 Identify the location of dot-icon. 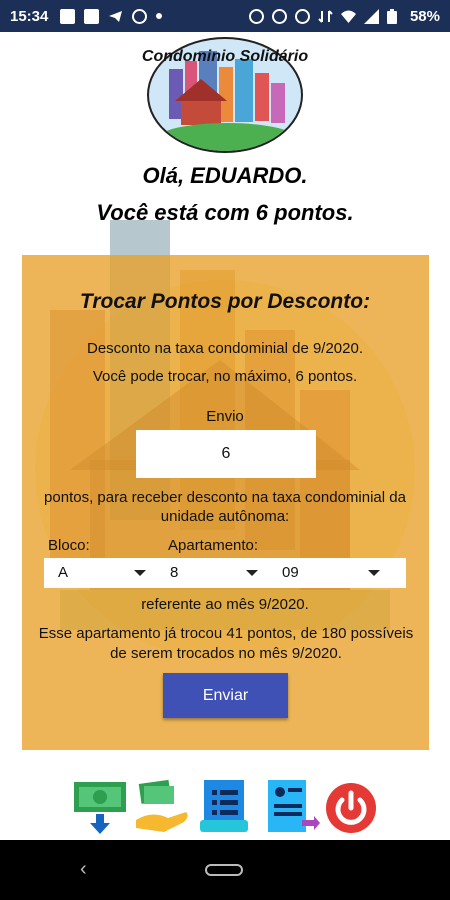
(159, 16).